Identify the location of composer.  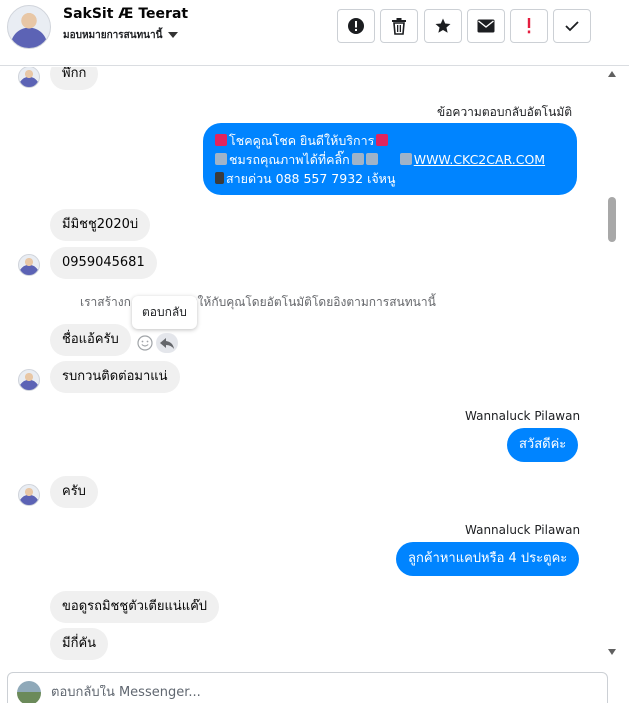
(314, 686).